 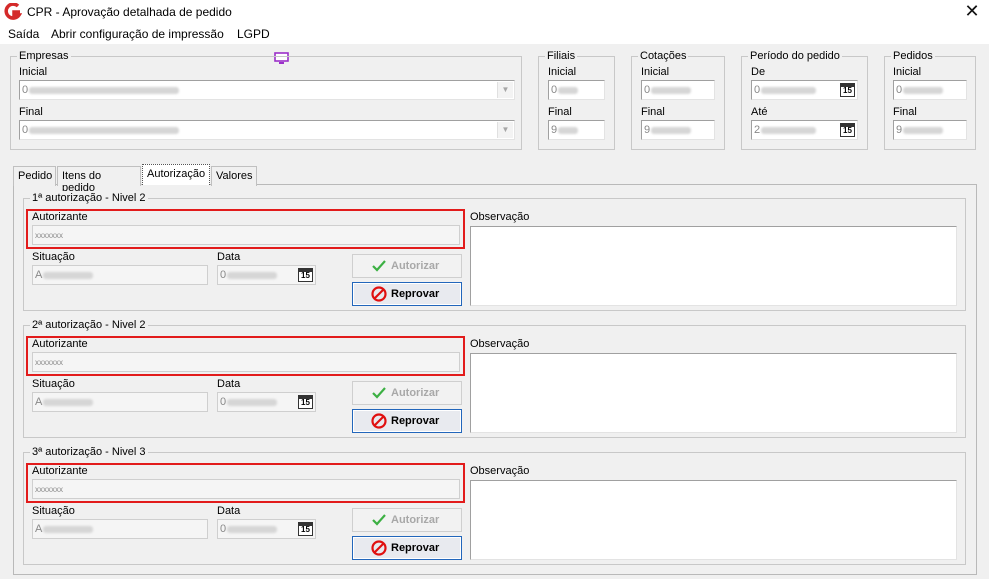 What do you see at coordinates (34, 176) in the screenshot?
I see `tab-pedido: Pedido` at bounding box center [34, 176].